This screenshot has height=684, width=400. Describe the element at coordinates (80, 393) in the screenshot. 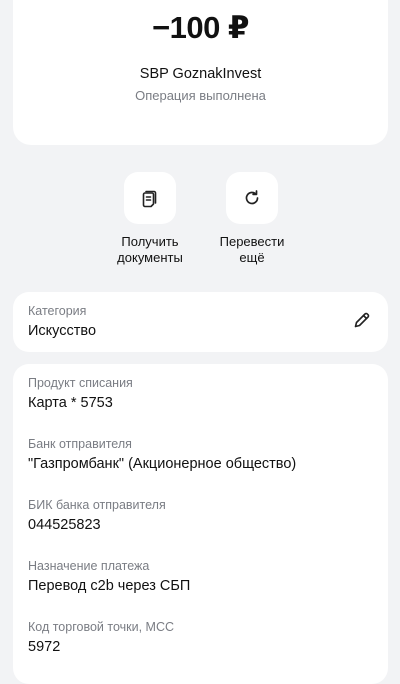

I see `detail-item-product: Продукт списания Карта * 5753` at that location.